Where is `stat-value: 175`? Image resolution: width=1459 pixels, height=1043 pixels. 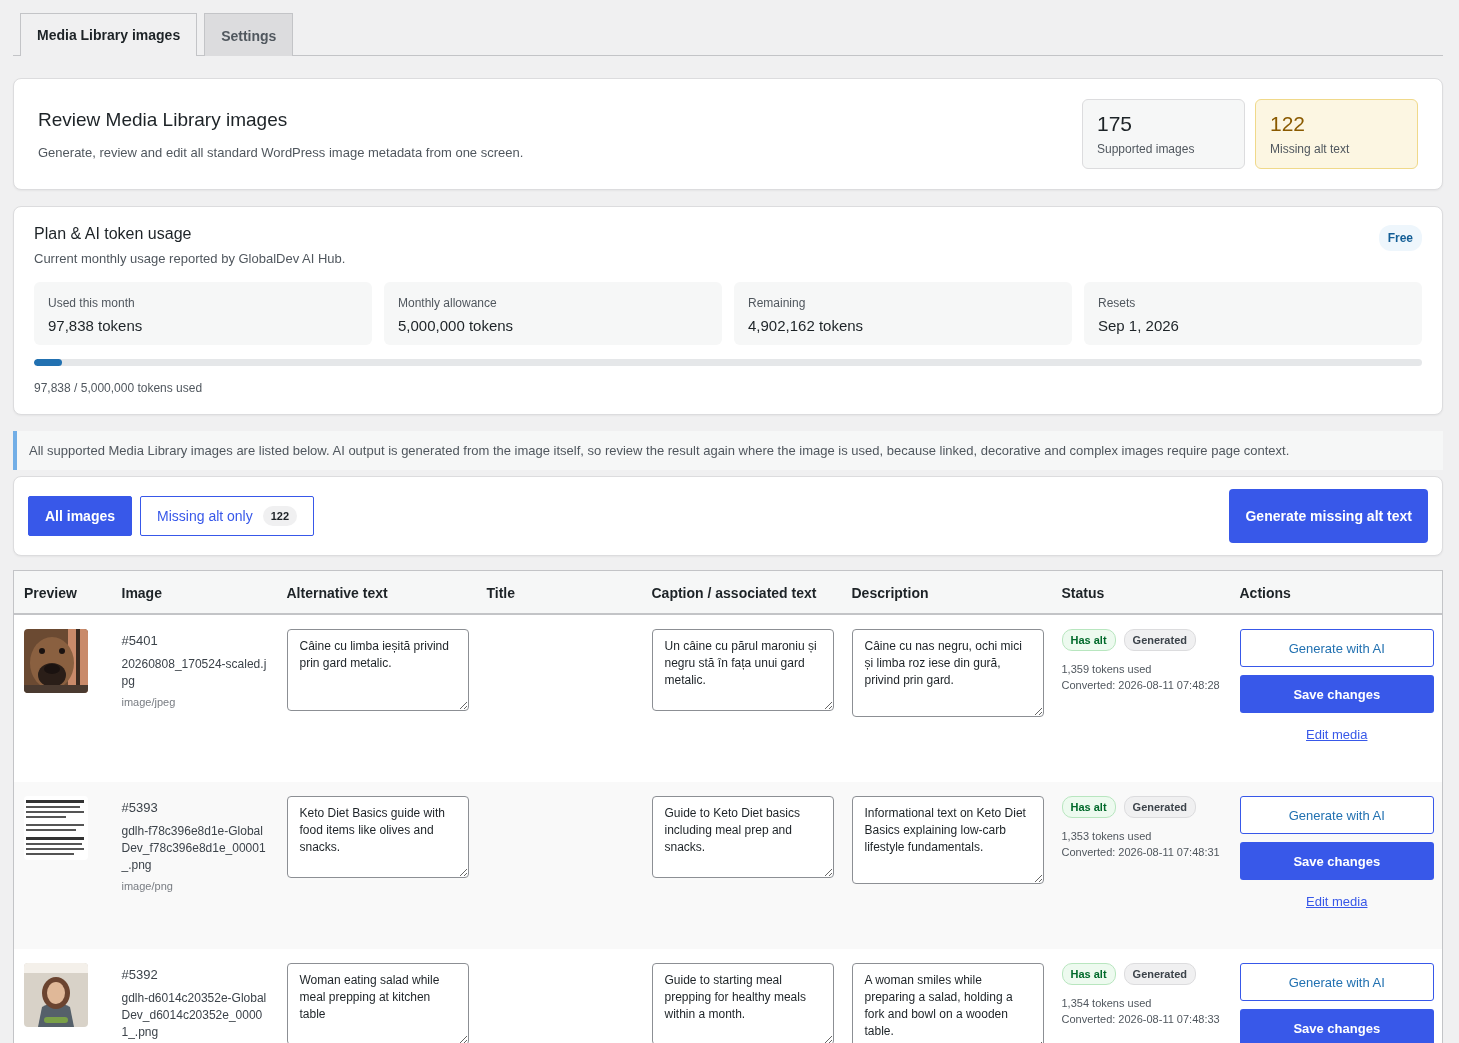 stat-value: 175 is located at coordinates (1115, 124).